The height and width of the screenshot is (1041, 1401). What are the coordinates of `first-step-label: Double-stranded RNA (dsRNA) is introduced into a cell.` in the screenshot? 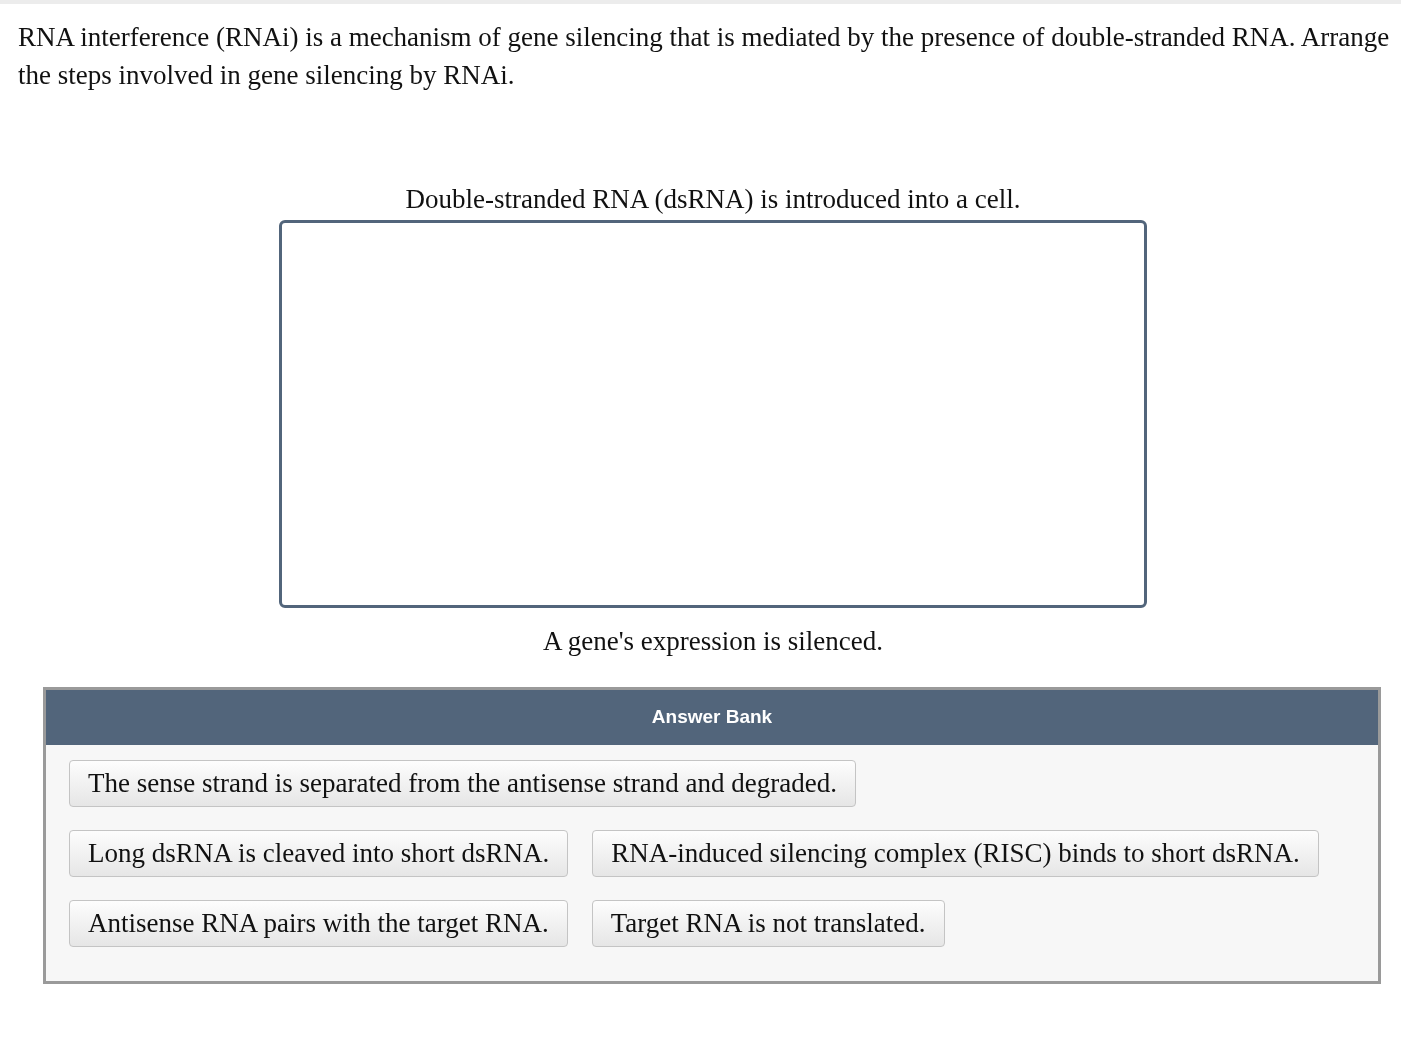 It's located at (713, 199).